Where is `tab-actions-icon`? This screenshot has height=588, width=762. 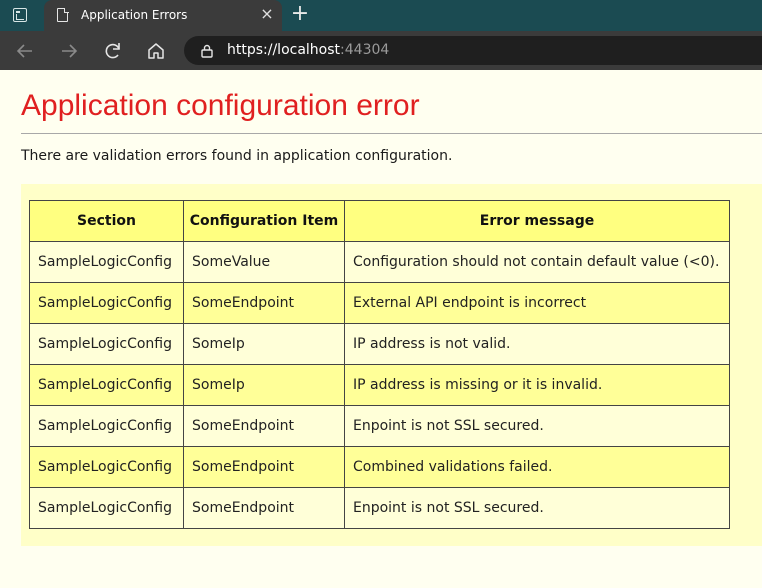
tab-actions-icon is located at coordinates (20, 15).